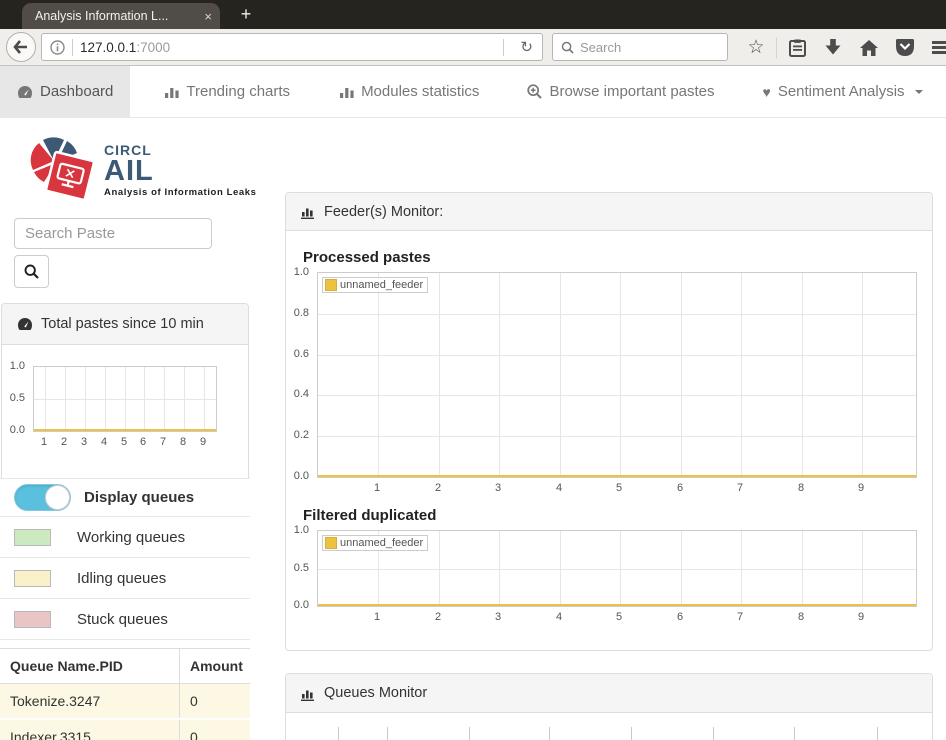  I want to click on home-button, so click(869, 48).